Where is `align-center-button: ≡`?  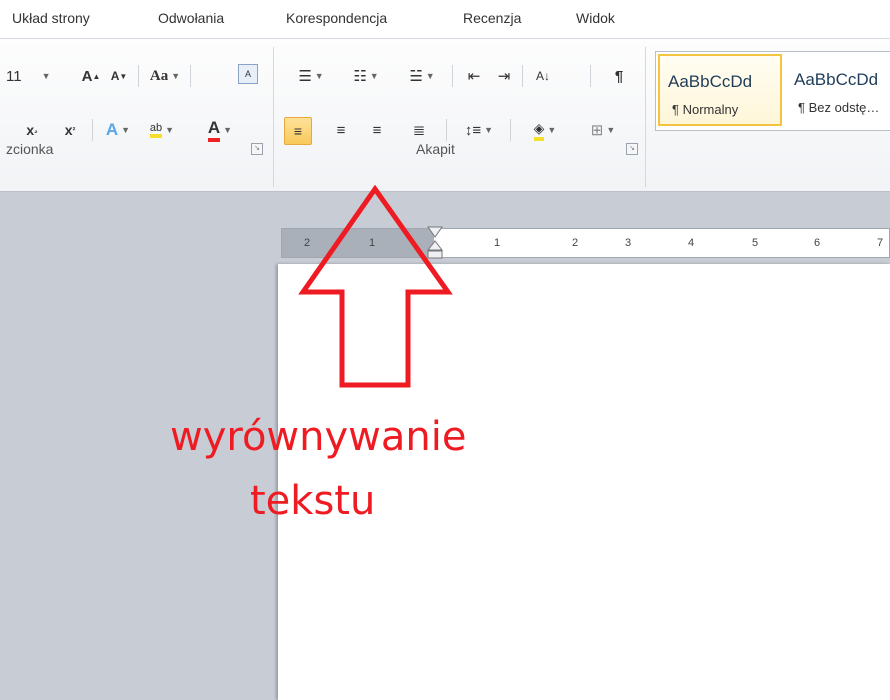 align-center-button: ≡ is located at coordinates (341, 130).